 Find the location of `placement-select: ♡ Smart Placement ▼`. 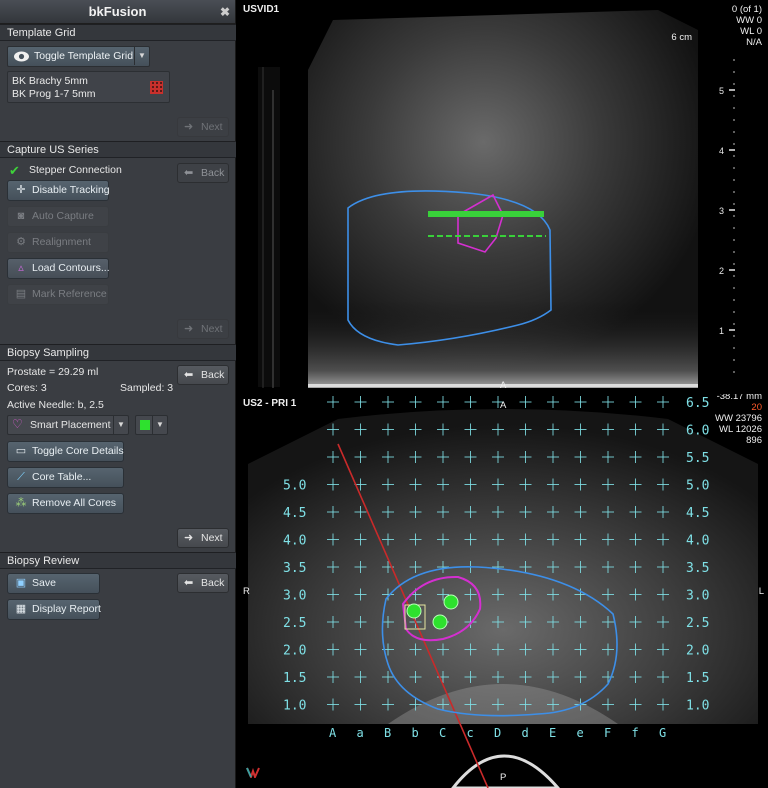

placement-select: ♡ Smart Placement ▼ is located at coordinates (68, 425).